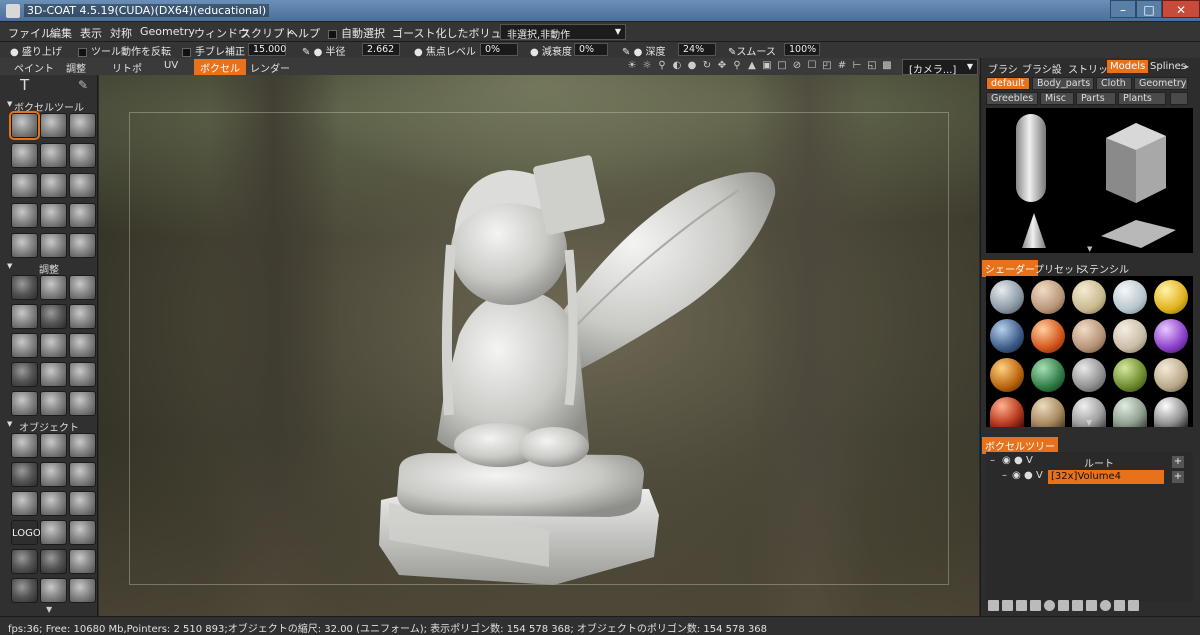  Describe the element at coordinates (1035, 605) in the screenshot. I see `clone-icon` at that location.